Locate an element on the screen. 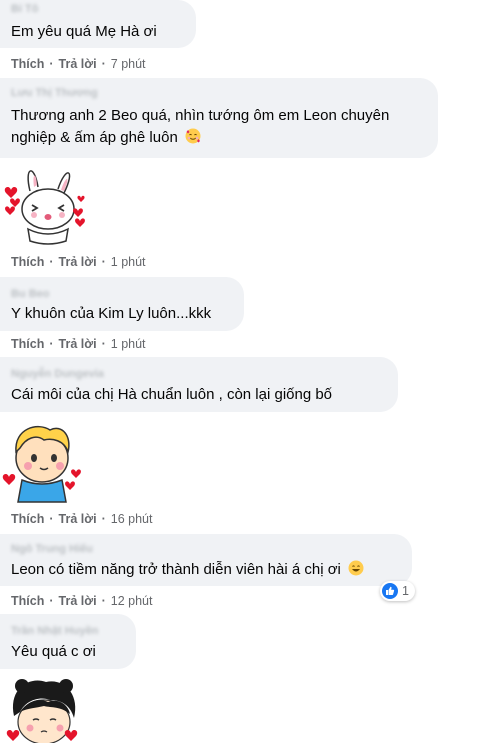  comment-text-line: nghiệp & ấm áp ghê luôn is located at coordinates (200, 138).